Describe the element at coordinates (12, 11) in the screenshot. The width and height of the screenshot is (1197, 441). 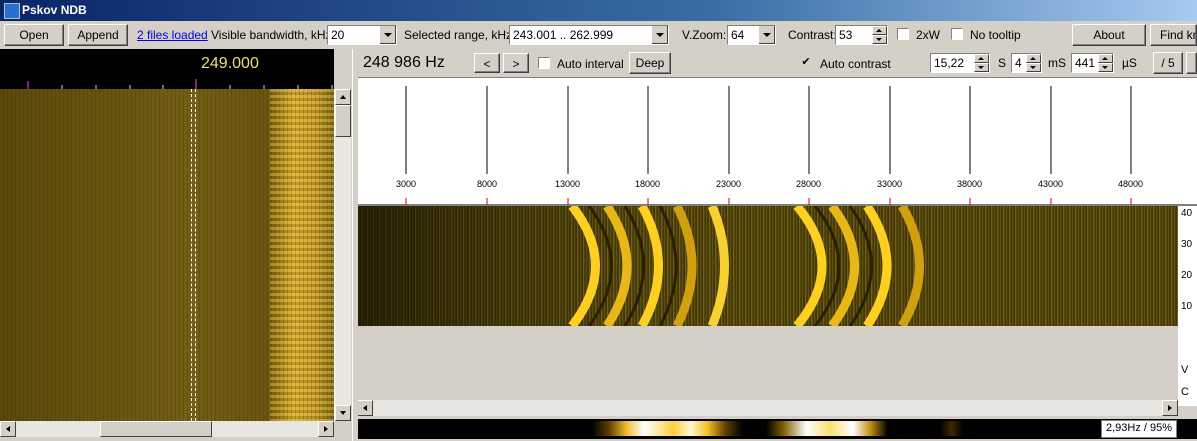
I see `app-icon` at that location.